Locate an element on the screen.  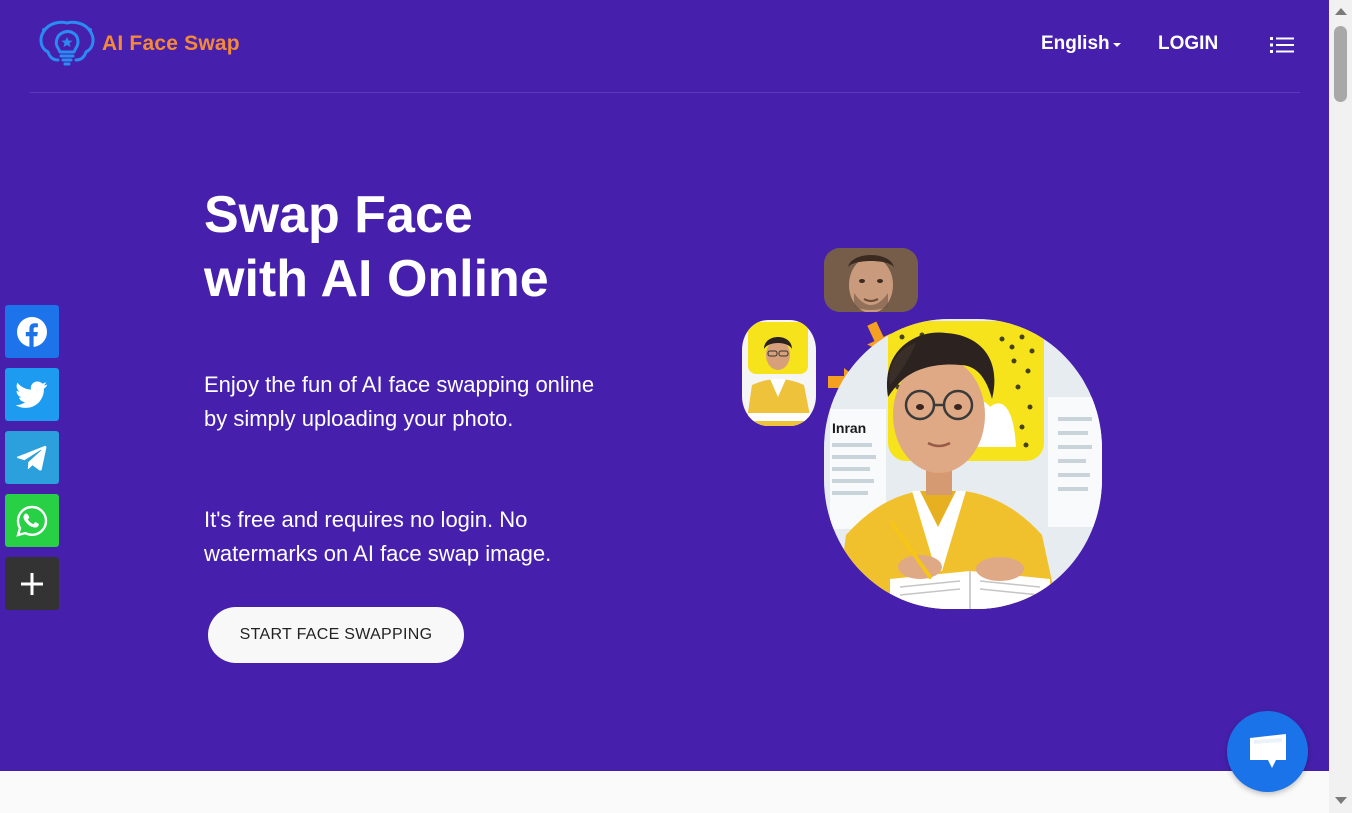
face-swap-illustration: Inran is located at coordinates (922, 428).